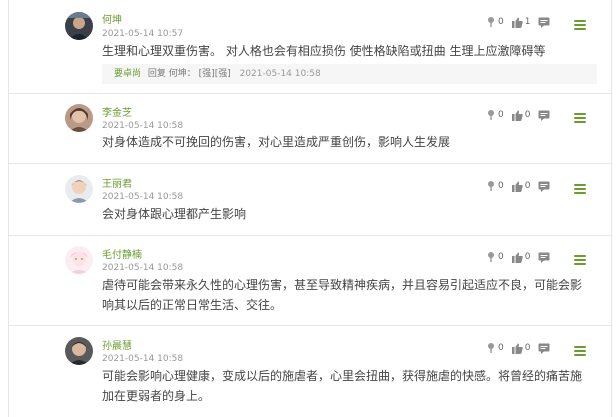 The image size is (616, 417). What do you see at coordinates (122, 256) in the screenshot?
I see `comment-author: 毛付静楠` at bounding box center [122, 256].